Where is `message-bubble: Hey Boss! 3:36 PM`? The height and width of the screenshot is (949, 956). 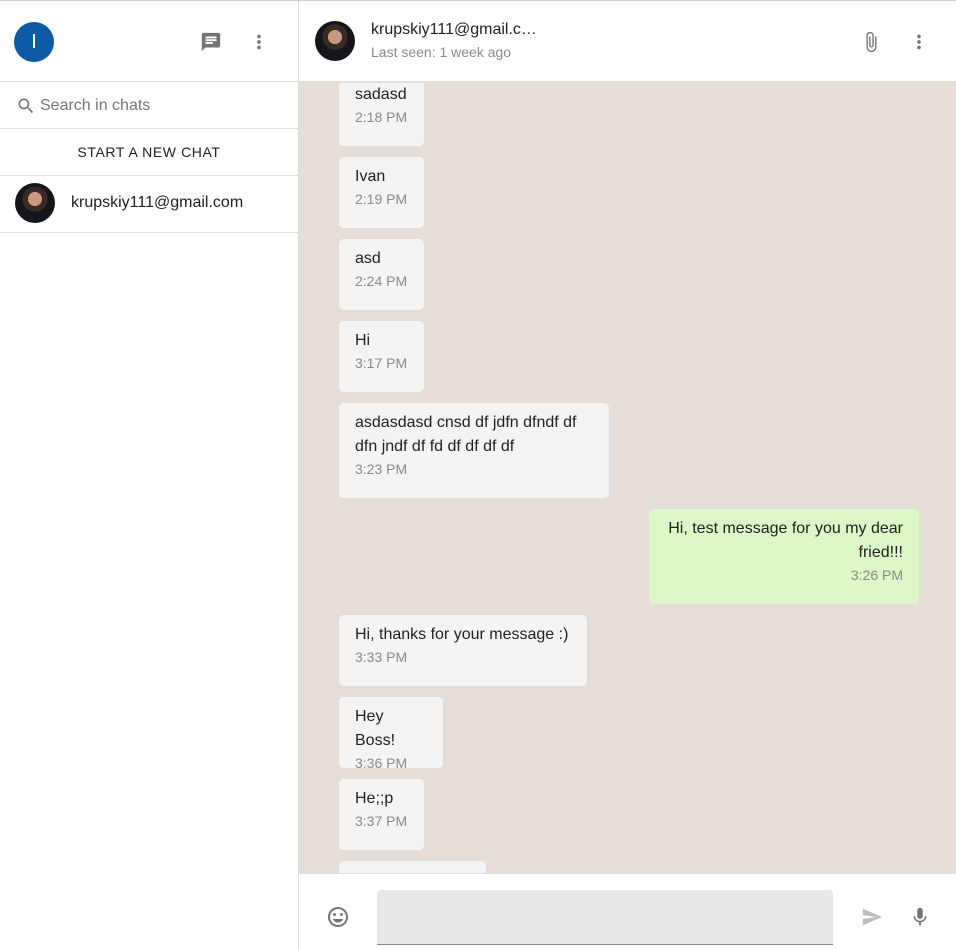
message-bubble: Hey Boss! 3:36 PM is located at coordinates (391, 734).